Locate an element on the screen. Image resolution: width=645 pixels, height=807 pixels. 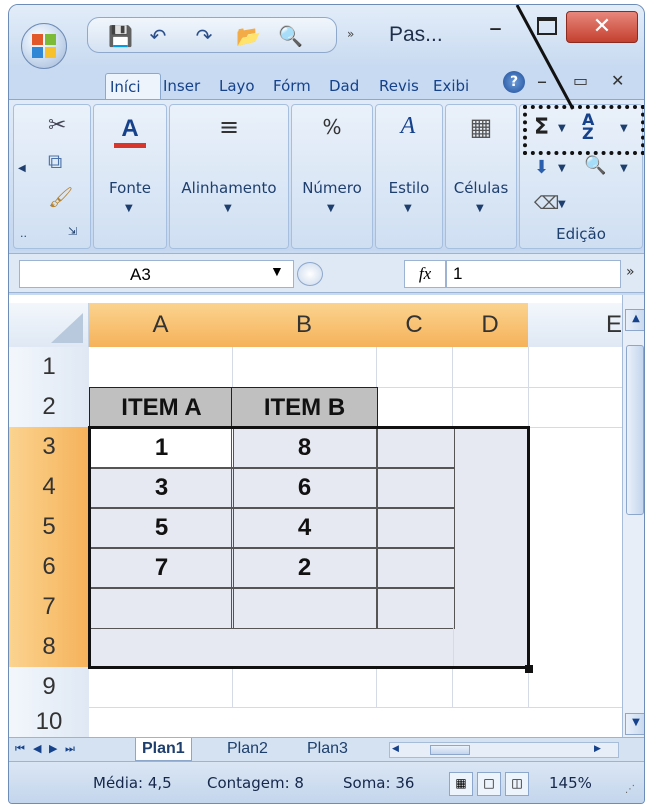
column-header-d: D is located at coordinates (490, 325).